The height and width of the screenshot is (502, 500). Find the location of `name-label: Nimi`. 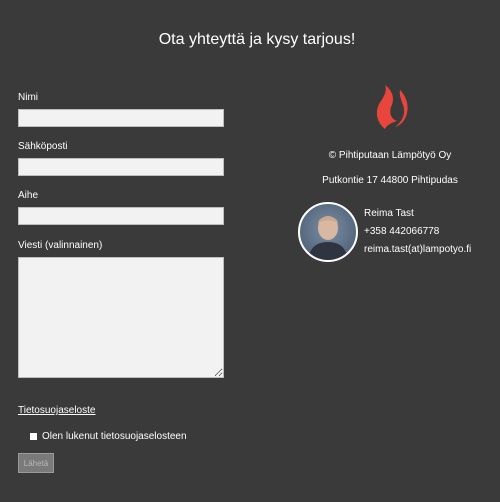

name-label: Nimi is located at coordinates (28, 97).